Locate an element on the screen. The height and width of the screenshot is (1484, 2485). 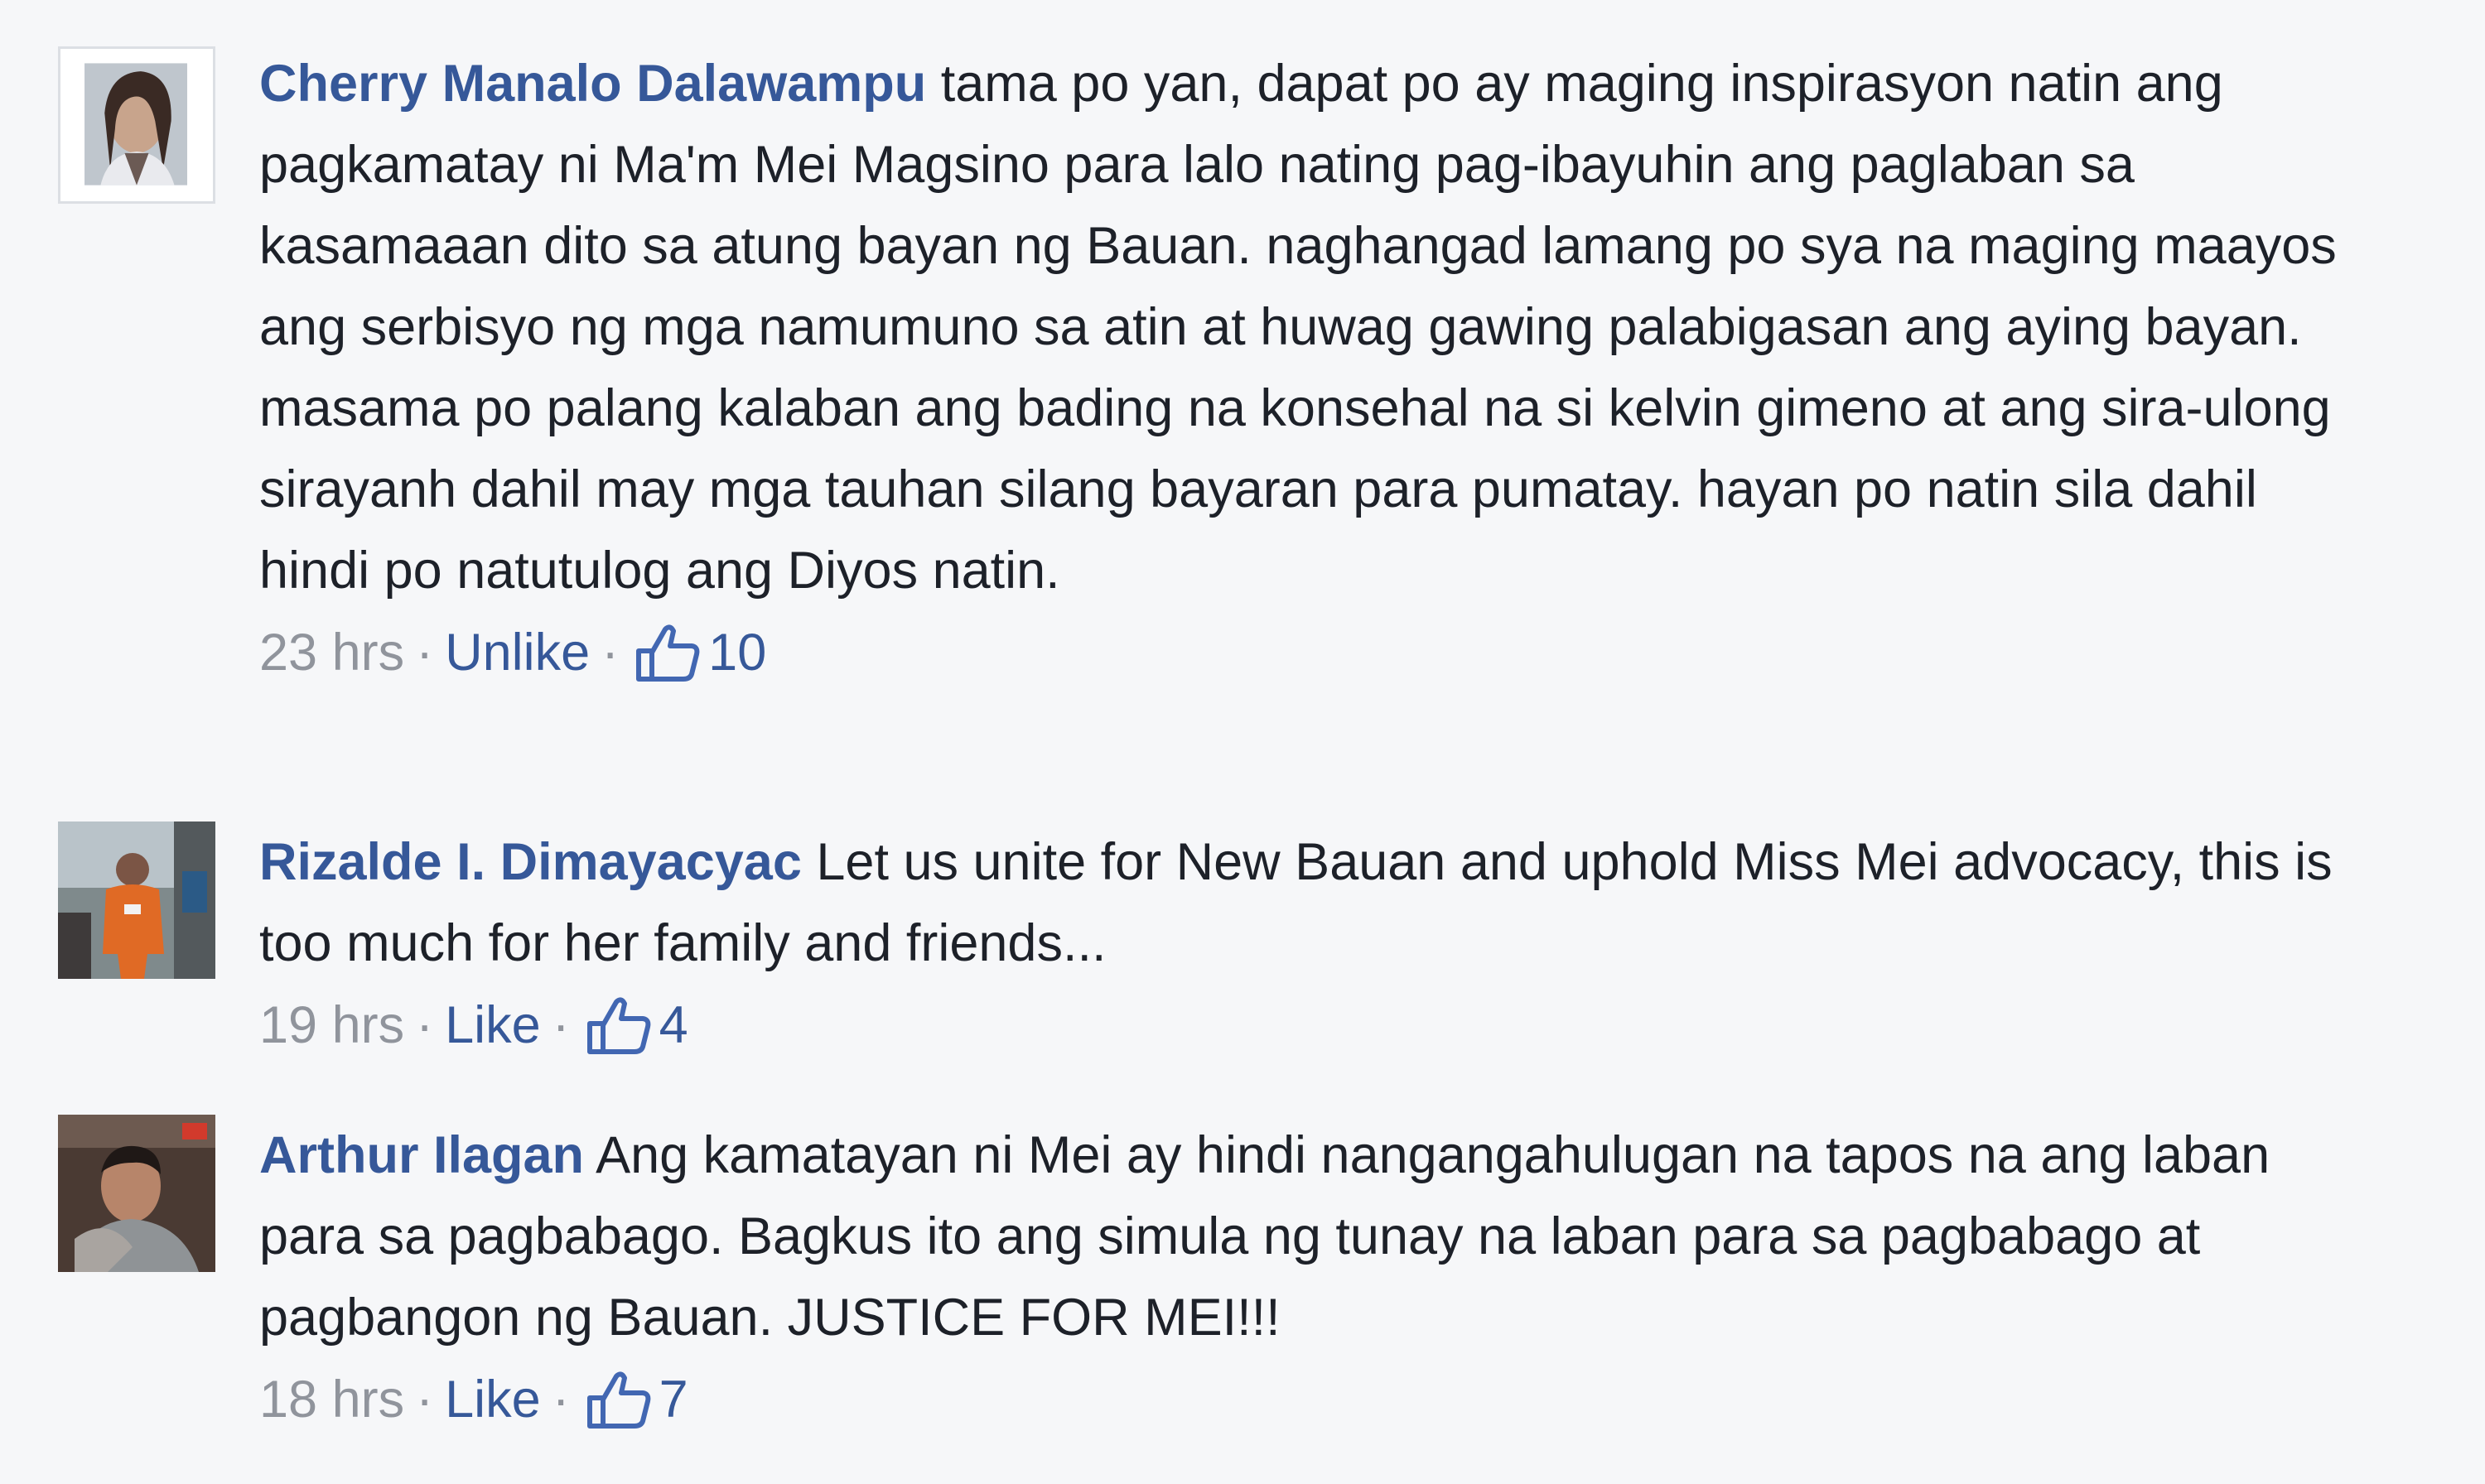
comment-author-link: Arthur Ilagan is located at coordinates (421, 1155).